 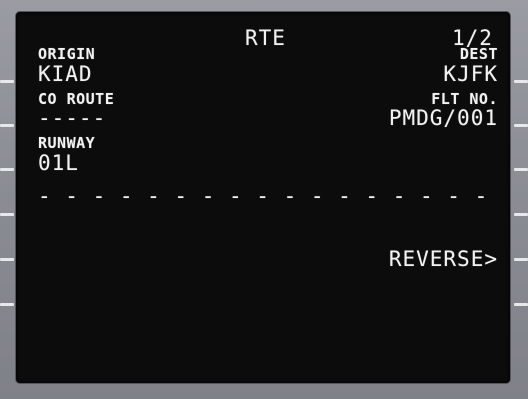 I want to click on runway-value: 01L, so click(x=58, y=163).